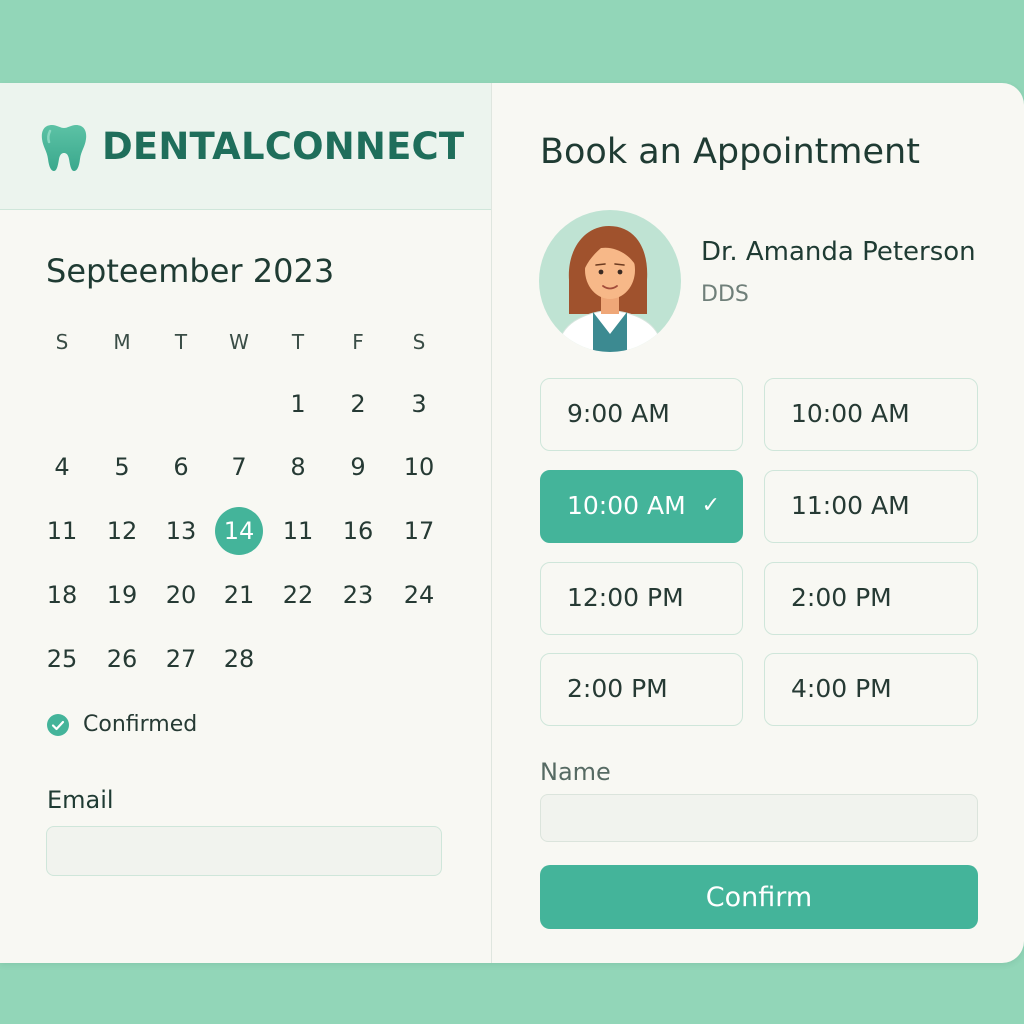  What do you see at coordinates (725, 294) in the screenshot?
I see `doctor-credentials: DDS` at bounding box center [725, 294].